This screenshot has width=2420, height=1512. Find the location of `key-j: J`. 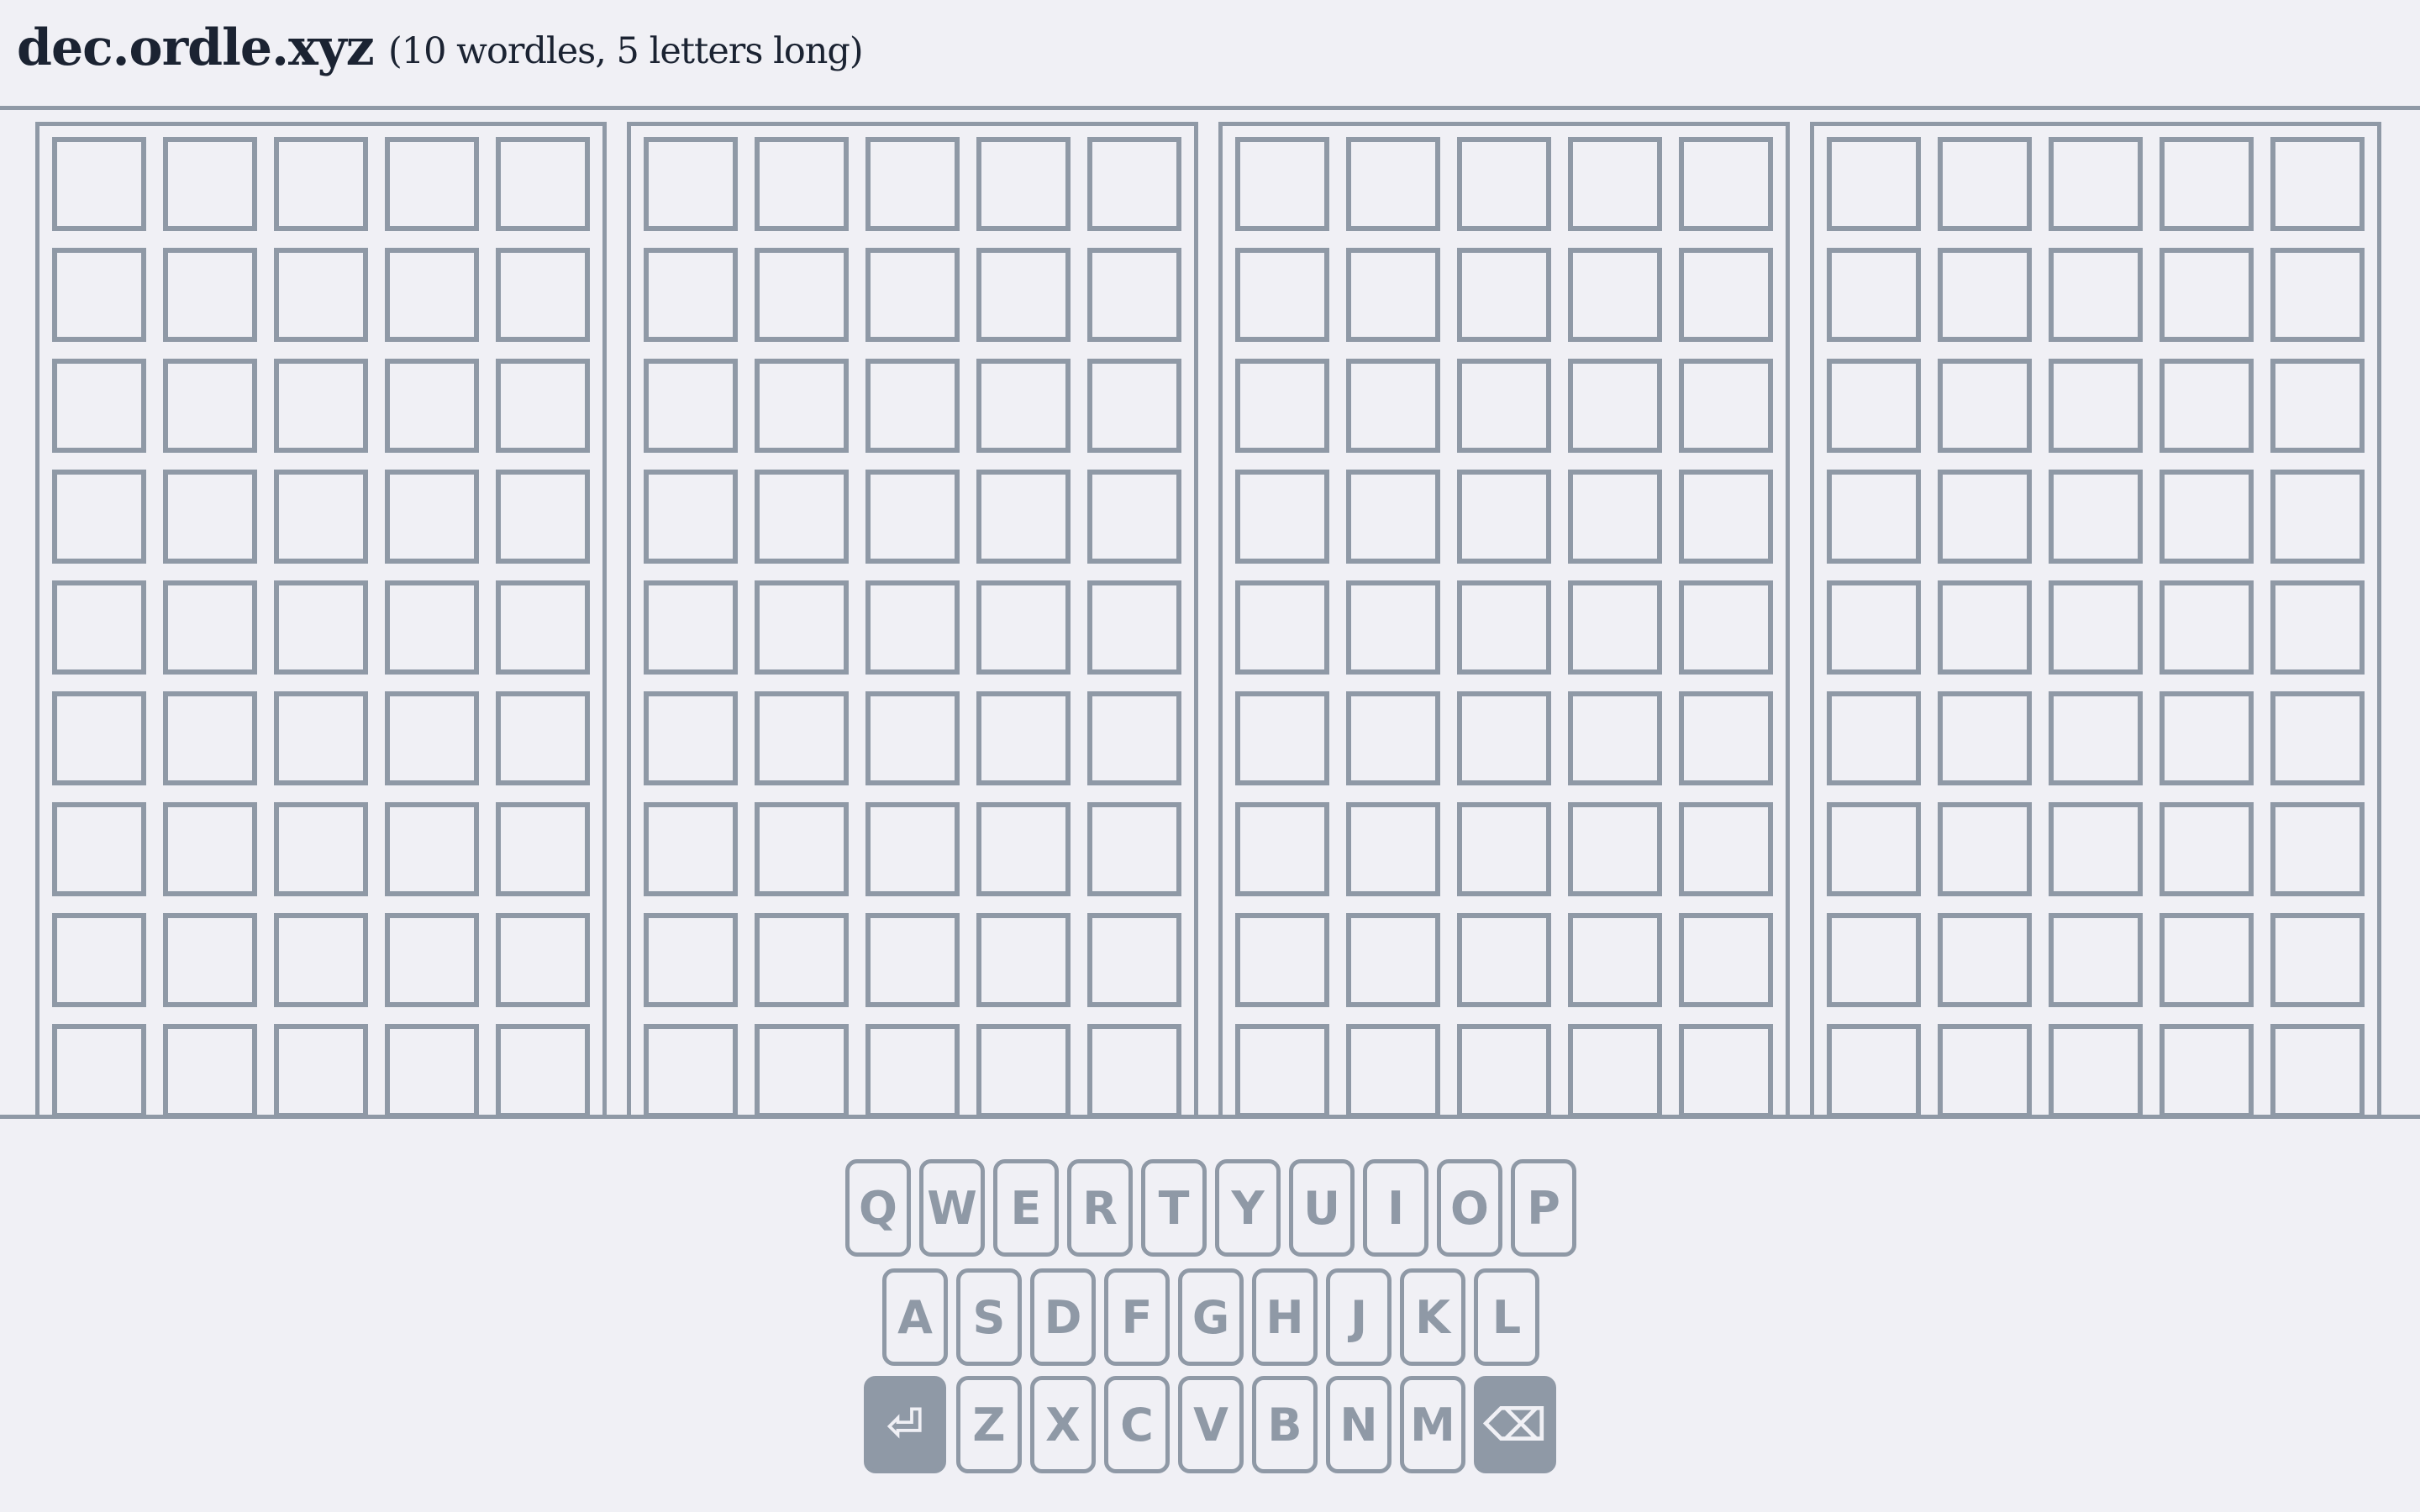

key-j: J is located at coordinates (1359, 1317).